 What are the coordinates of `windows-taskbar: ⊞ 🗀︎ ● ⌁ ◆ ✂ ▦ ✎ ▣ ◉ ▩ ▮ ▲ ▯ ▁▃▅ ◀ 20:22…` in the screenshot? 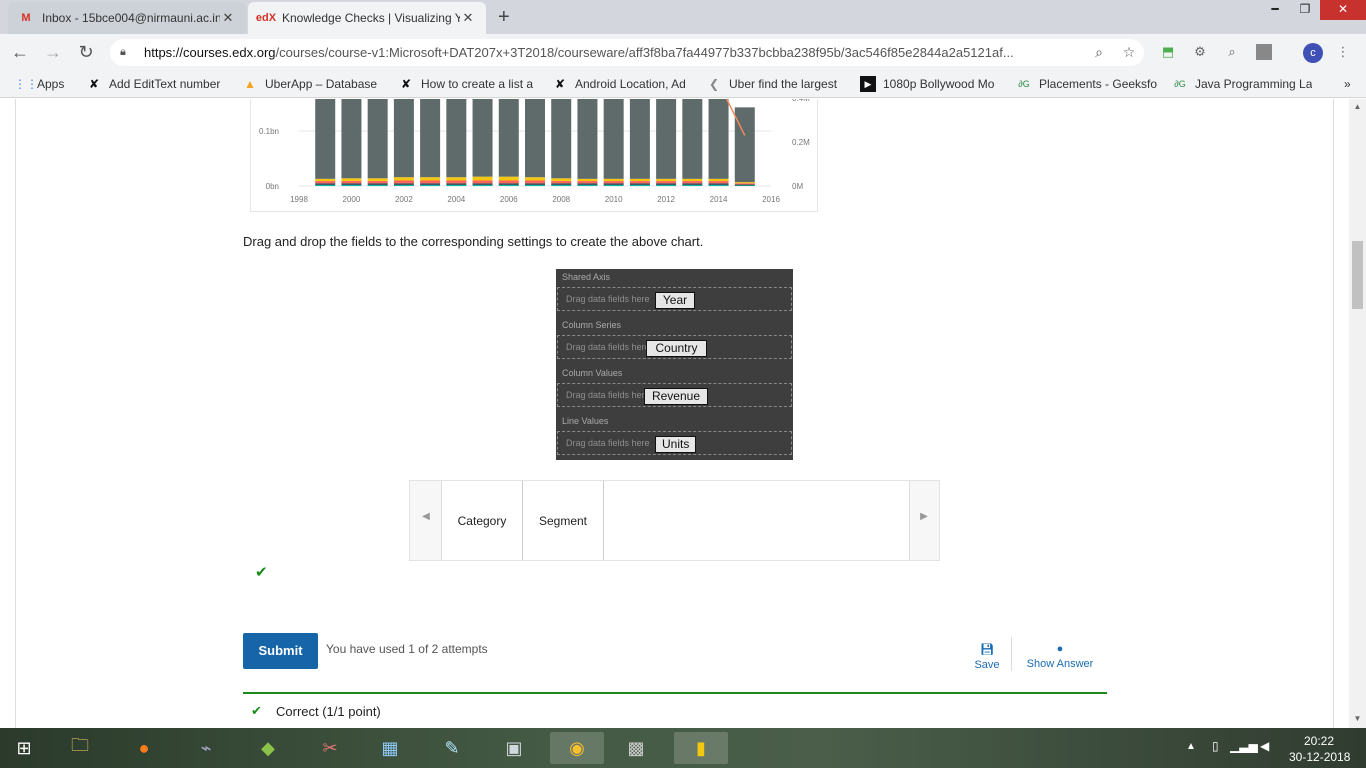 It's located at (683, 748).